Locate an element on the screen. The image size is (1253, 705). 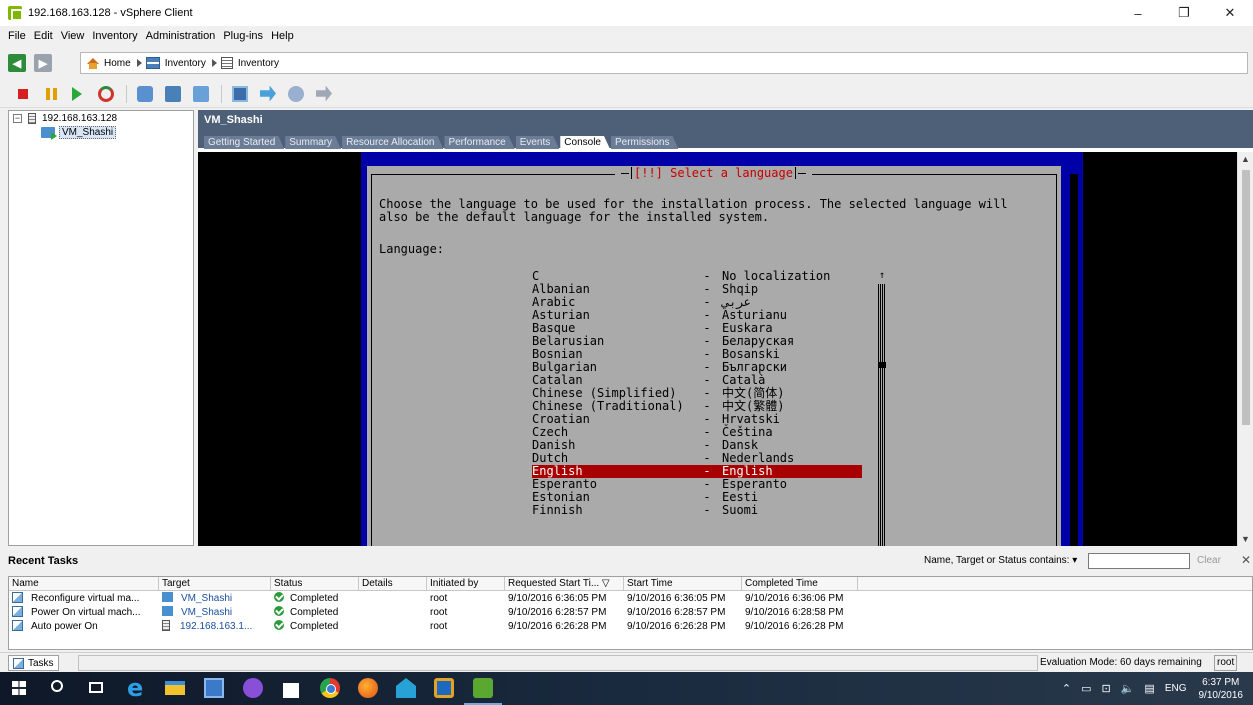
start-icon is located at coordinates (19, 688).